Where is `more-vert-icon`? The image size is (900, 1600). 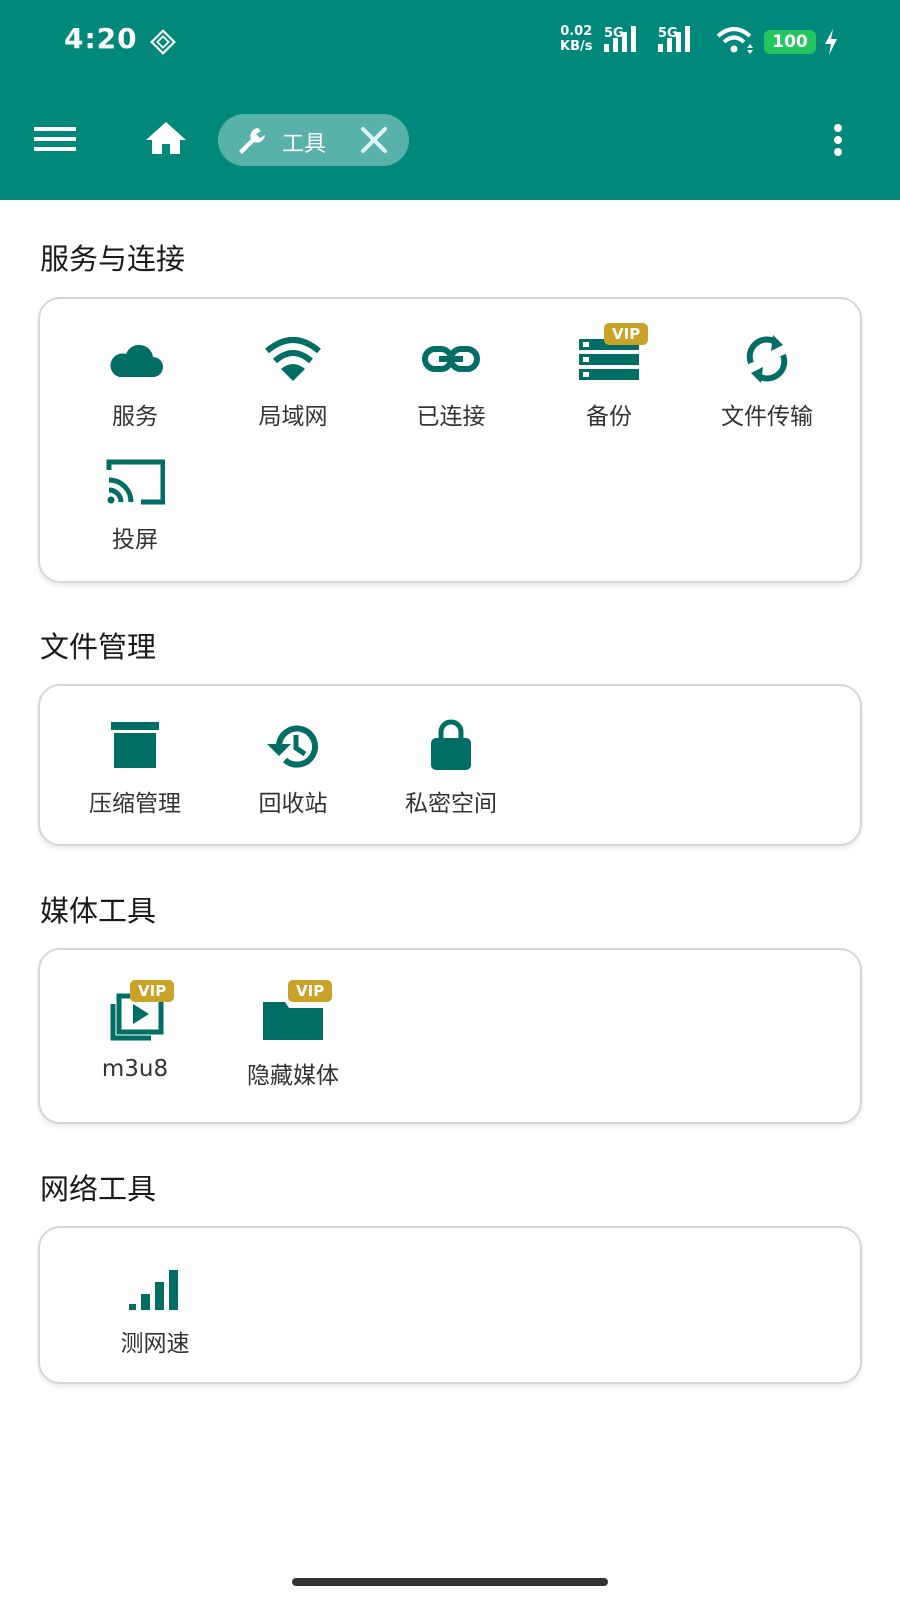
more-vert-icon is located at coordinates (838, 140).